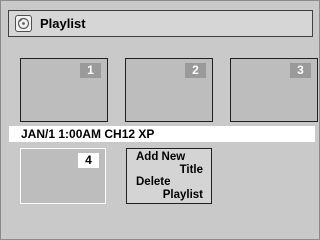 The image size is (320, 240). Describe the element at coordinates (195, 70) in the screenshot. I see `title-number: 2` at that location.